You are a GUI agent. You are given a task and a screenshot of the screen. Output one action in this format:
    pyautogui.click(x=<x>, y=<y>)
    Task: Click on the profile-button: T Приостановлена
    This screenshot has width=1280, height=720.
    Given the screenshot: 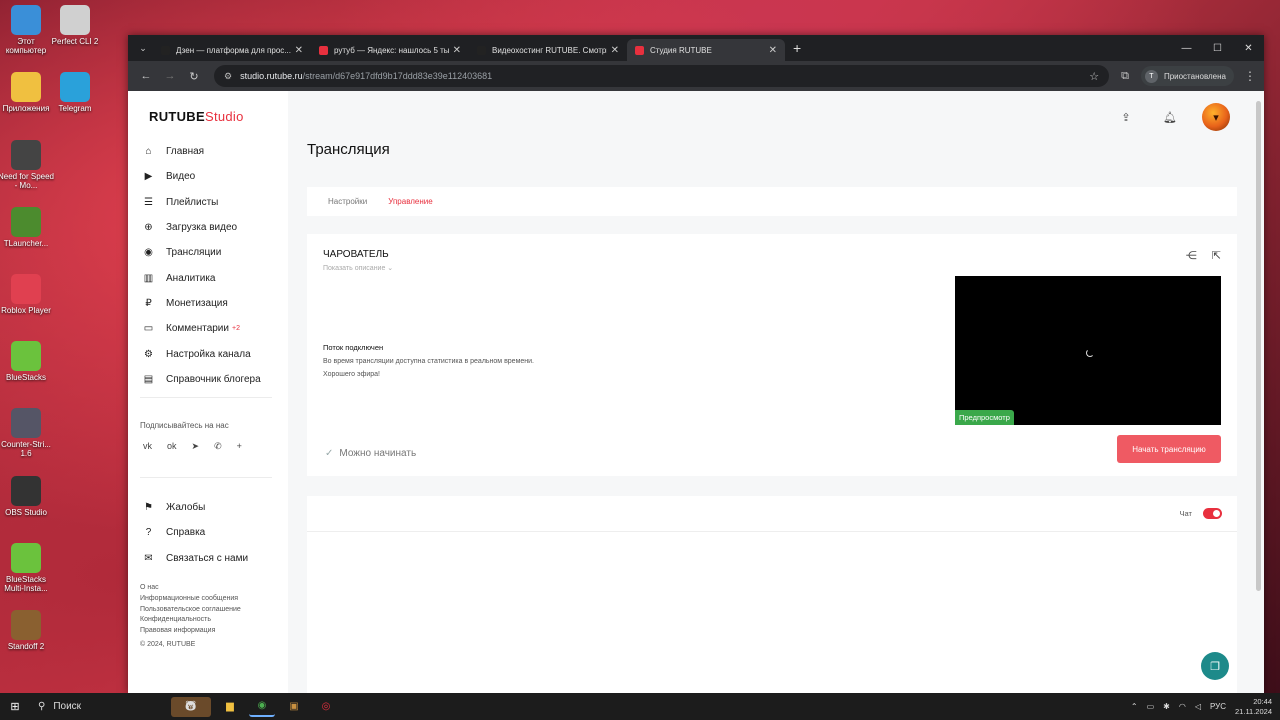 What is the action you would take?
    pyautogui.click(x=1187, y=76)
    